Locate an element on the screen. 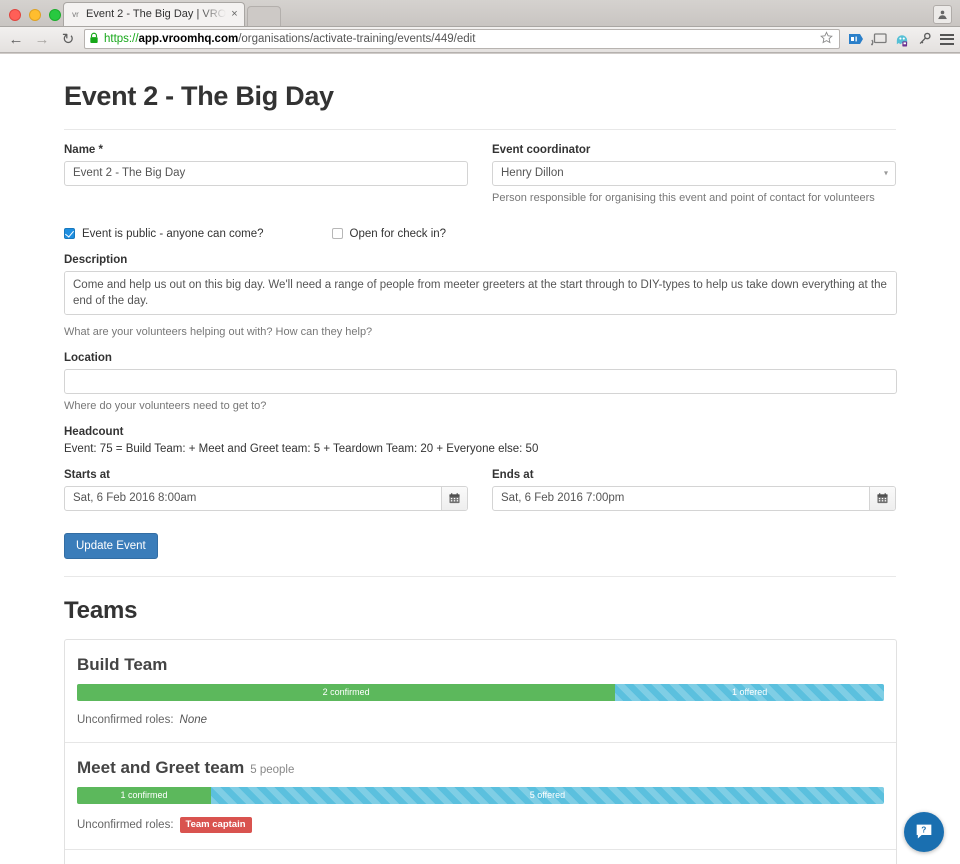 This screenshot has height=864, width=960. description-label: Description is located at coordinates (96, 259).